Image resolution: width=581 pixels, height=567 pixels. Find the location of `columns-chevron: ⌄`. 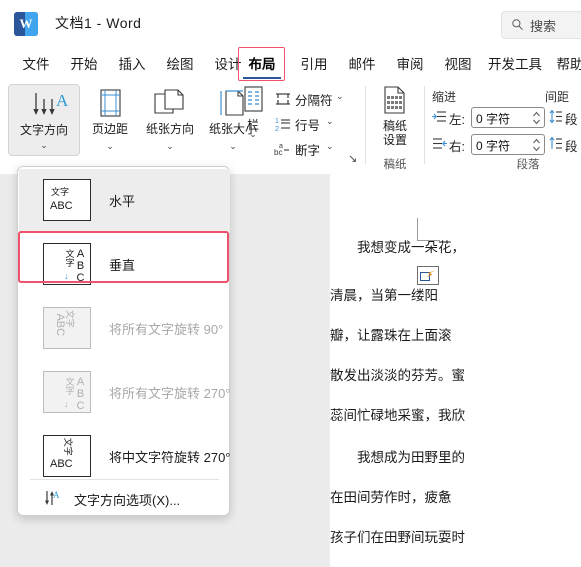

columns-chevron: ⌄ is located at coordinates (253, 134).